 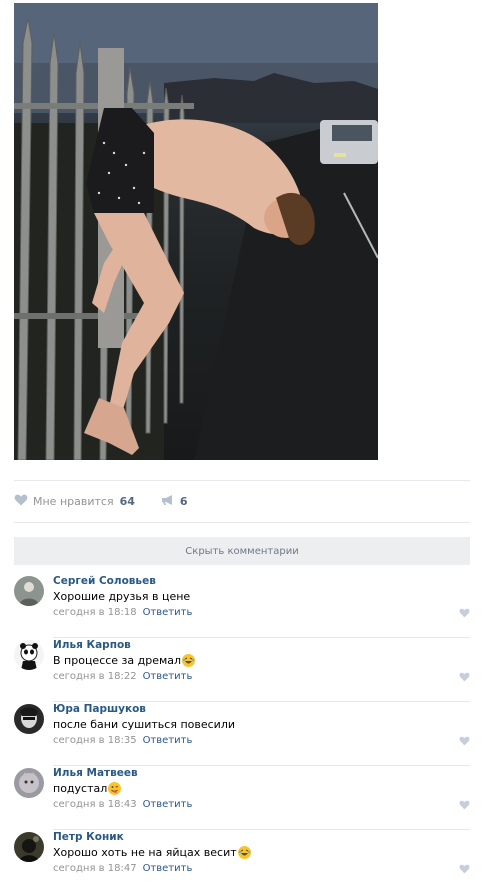 I want to click on comment-time: сегодня в 18:18, so click(x=95, y=612).